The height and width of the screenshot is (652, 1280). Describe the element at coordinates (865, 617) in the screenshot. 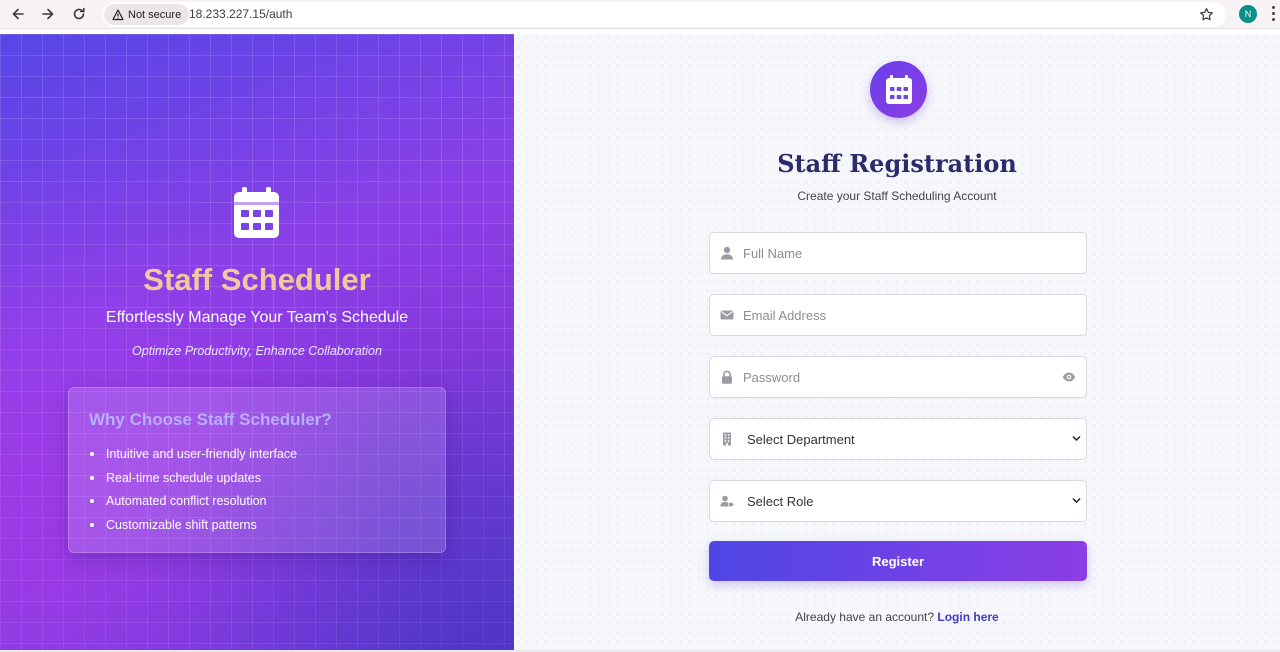

I see `login-prompt: Already have an account?` at that location.